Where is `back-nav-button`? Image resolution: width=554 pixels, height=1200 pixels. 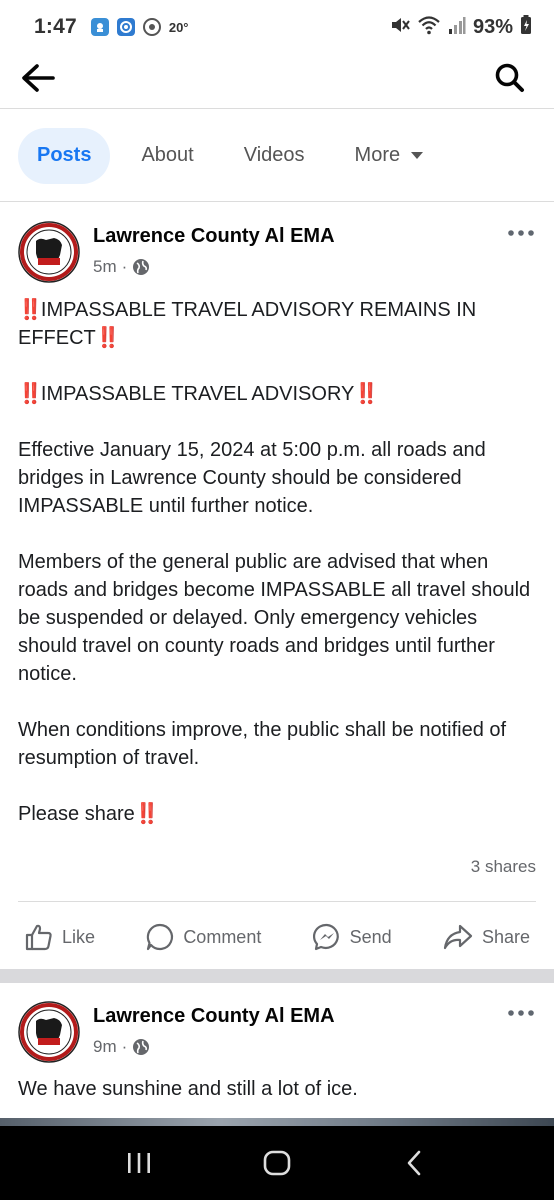
back-nav-button is located at coordinates (415, 1163).